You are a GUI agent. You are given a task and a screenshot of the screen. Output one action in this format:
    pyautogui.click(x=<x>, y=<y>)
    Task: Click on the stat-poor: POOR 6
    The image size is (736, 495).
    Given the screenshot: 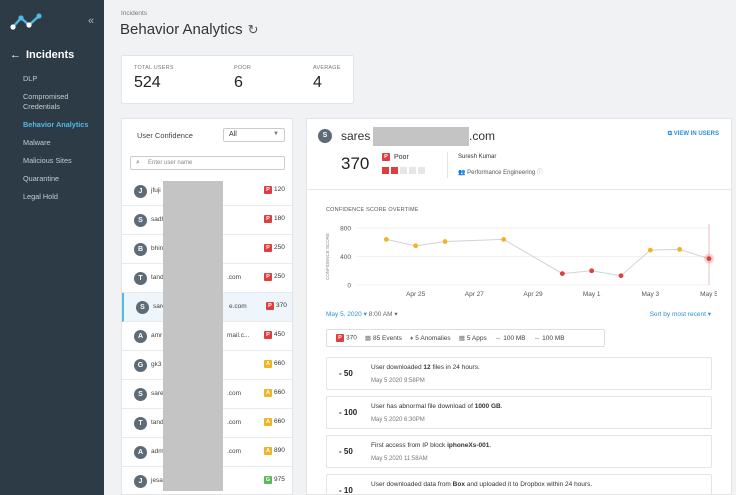 What is the action you would take?
    pyautogui.click(x=242, y=78)
    